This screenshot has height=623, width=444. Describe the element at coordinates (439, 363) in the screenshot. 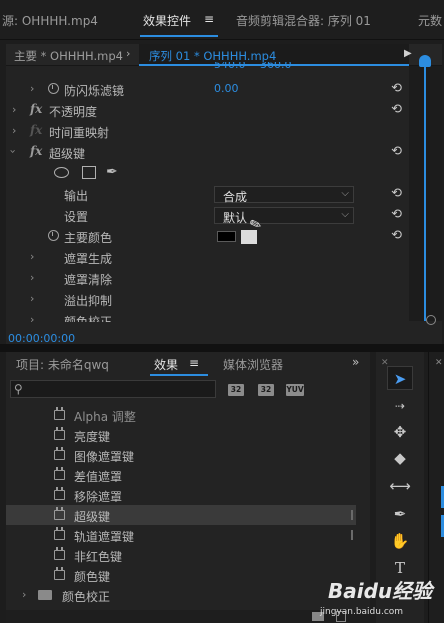

I see `panel-close-icon: ✕` at that location.